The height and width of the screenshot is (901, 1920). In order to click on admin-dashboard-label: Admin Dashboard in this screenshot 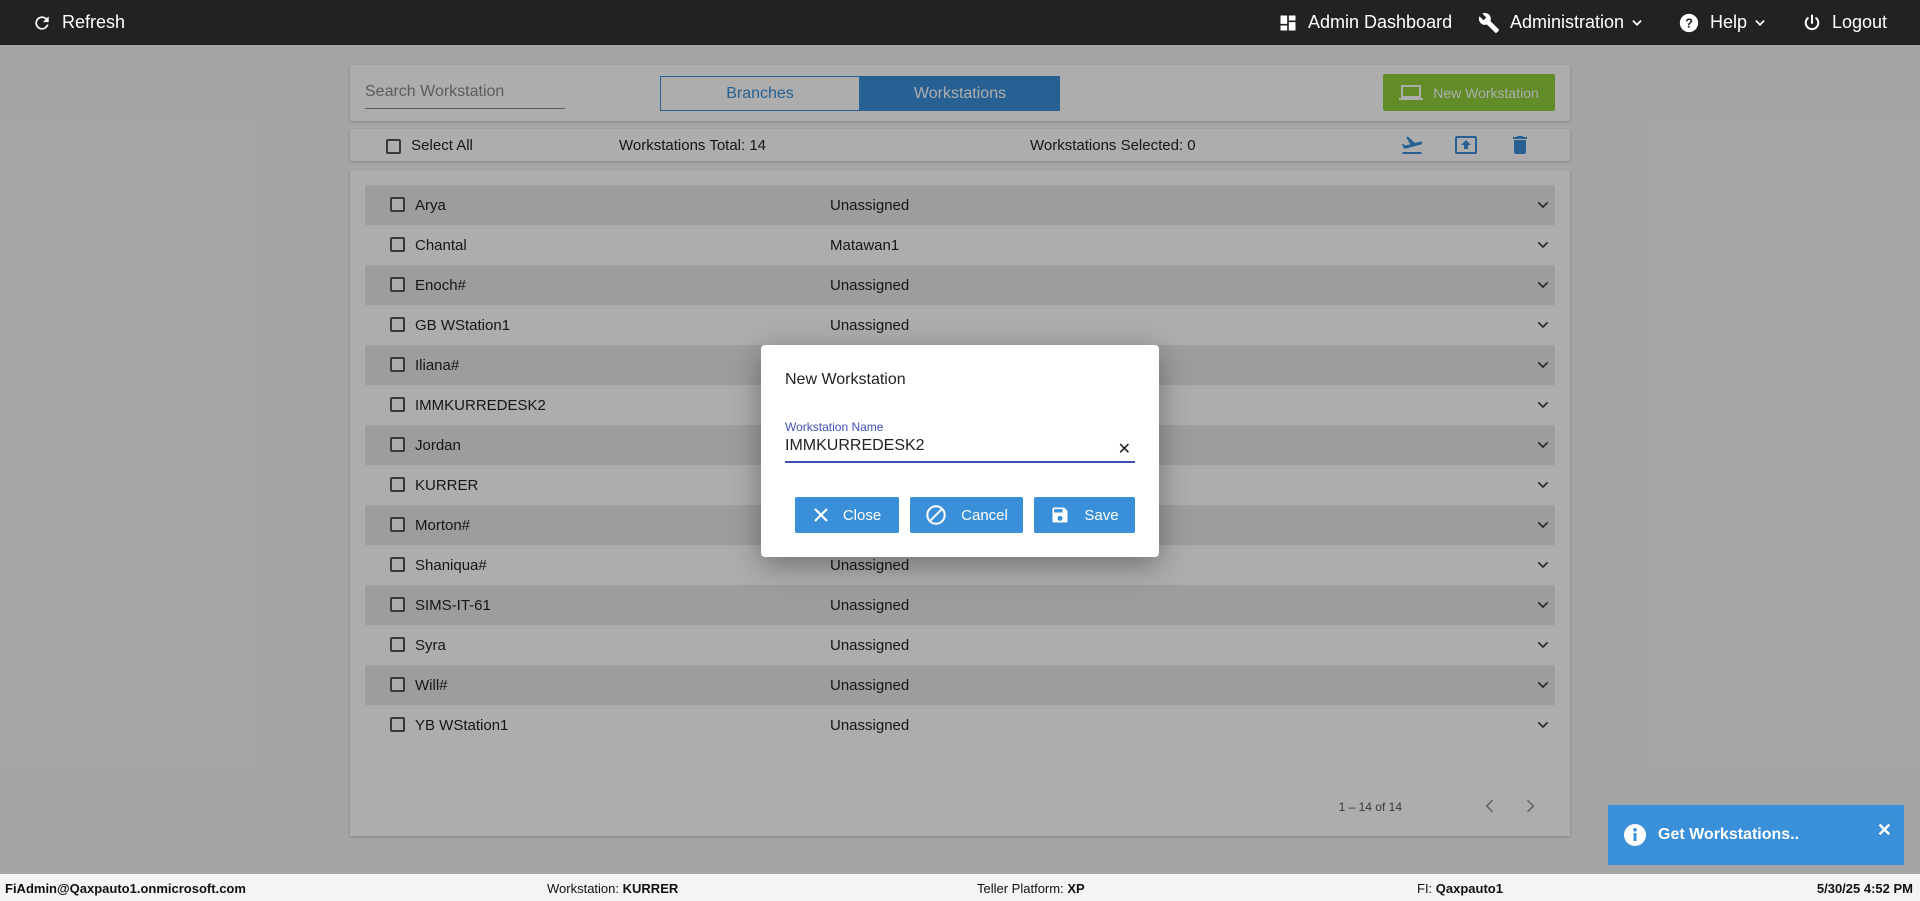, I will do `click(1380, 22)`.